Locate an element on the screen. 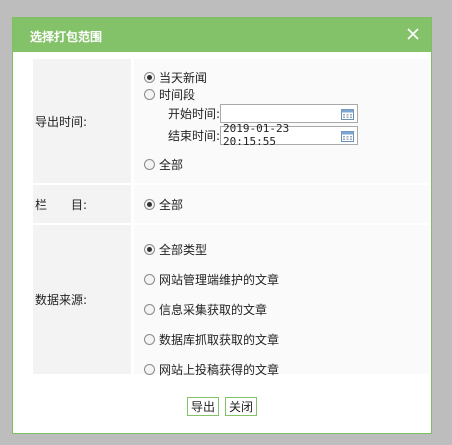 The image size is (452, 445). column-label-cell: 栏 目: is located at coordinates (82, 204).